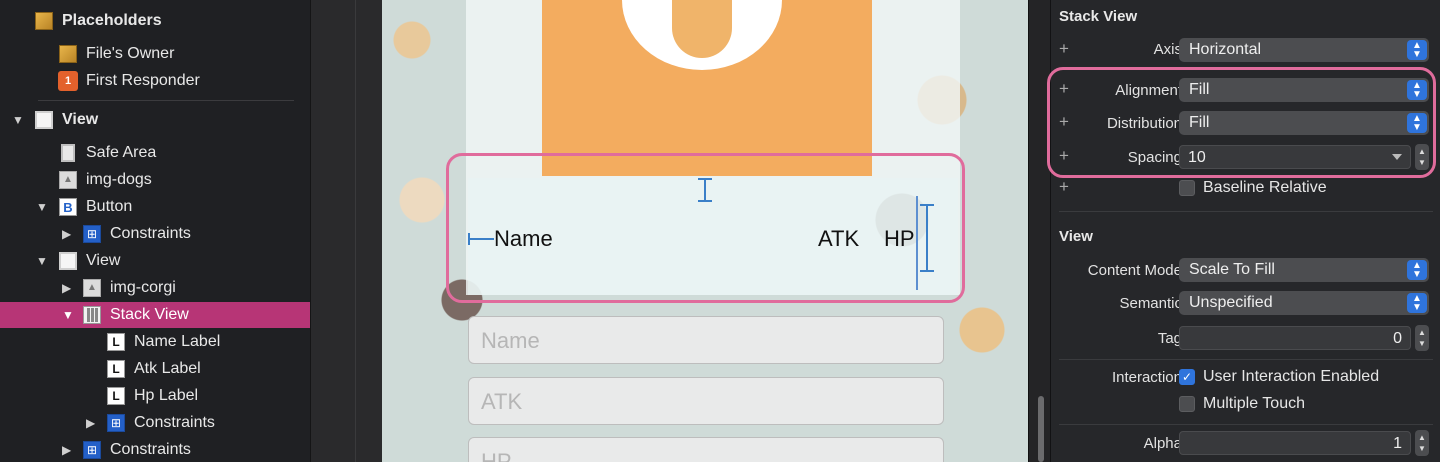  What do you see at coordinates (155, 54) in the screenshot?
I see `outline-item-files-owner: File's Owner` at bounding box center [155, 54].